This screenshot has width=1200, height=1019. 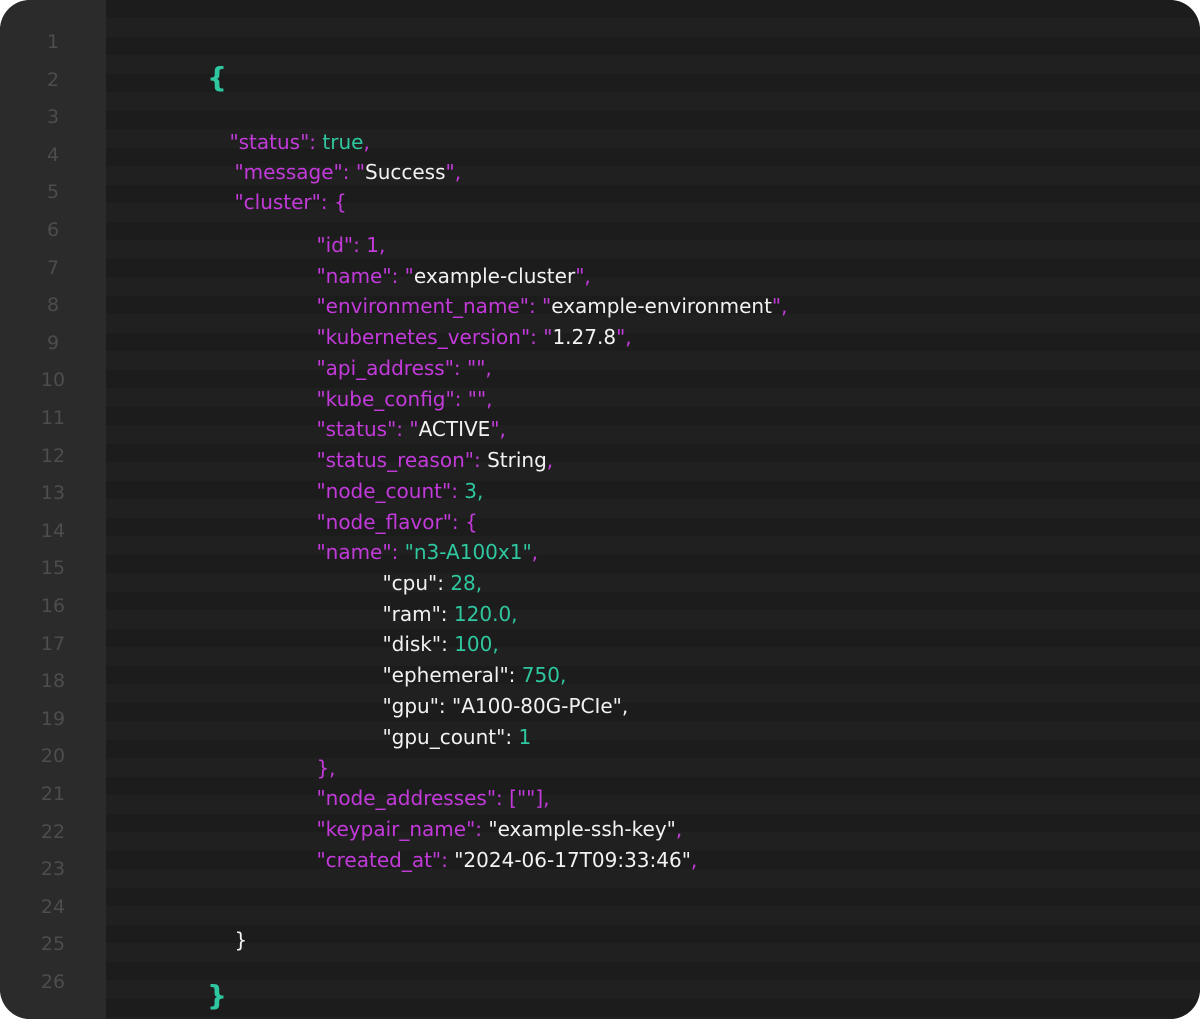 I want to click on line-number: 6, so click(x=53, y=230).